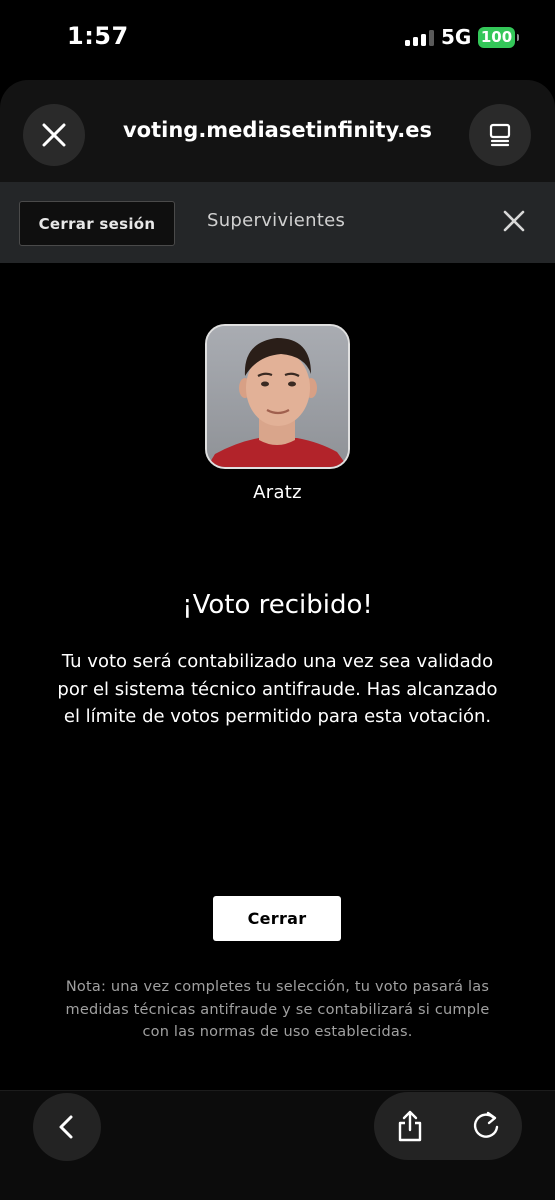 This screenshot has height=1200, width=555. I want to click on back-button, so click(67, 1127).